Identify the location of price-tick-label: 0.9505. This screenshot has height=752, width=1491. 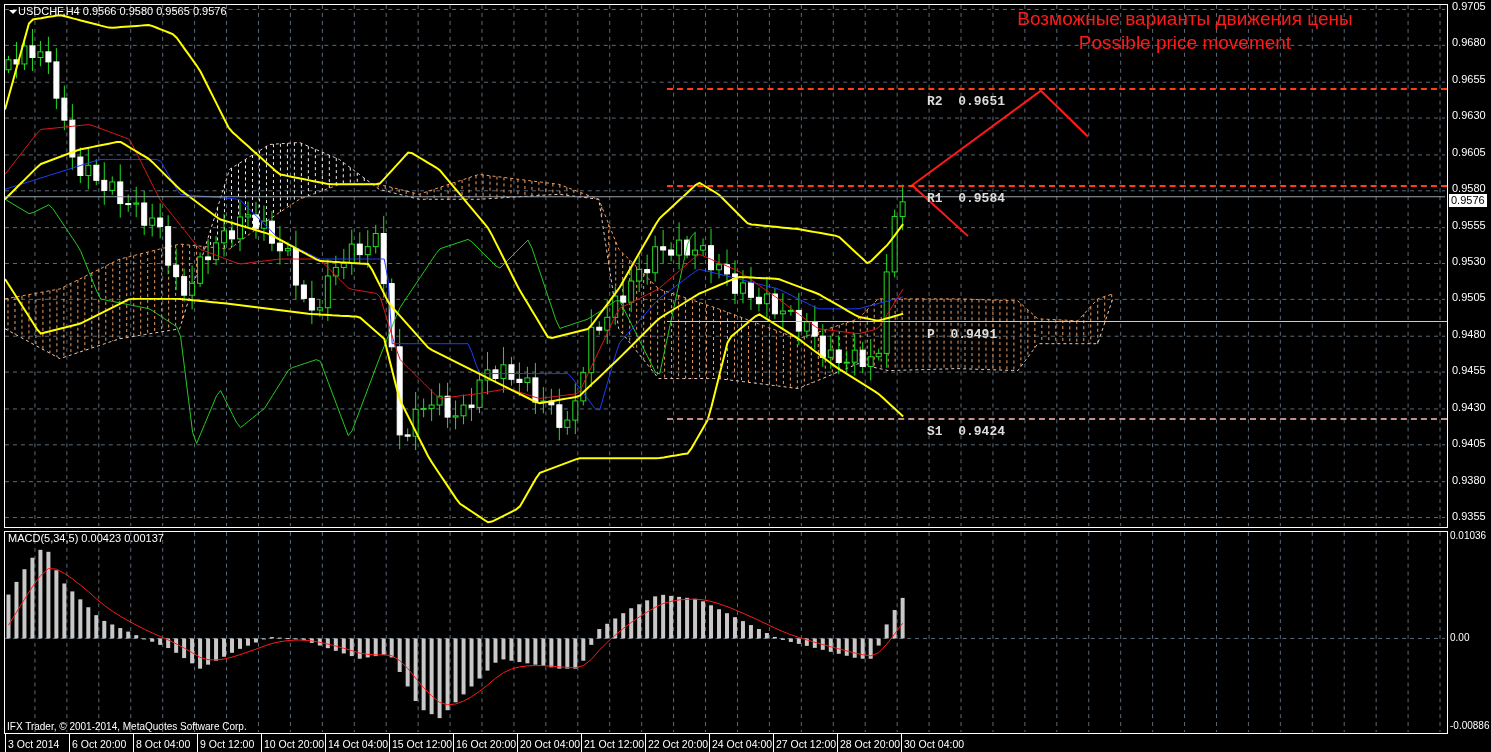
(1469, 298).